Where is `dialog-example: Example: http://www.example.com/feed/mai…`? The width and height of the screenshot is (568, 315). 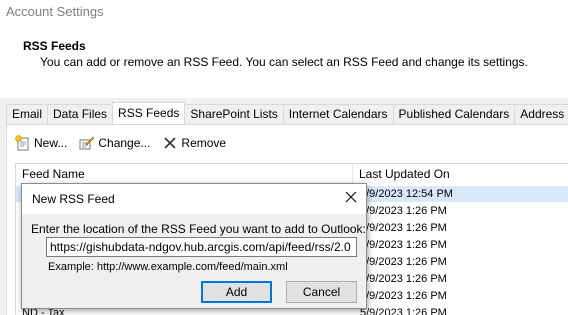 dialog-example: Example: http://www.example.com/feed/mai… is located at coordinates (168, 267).